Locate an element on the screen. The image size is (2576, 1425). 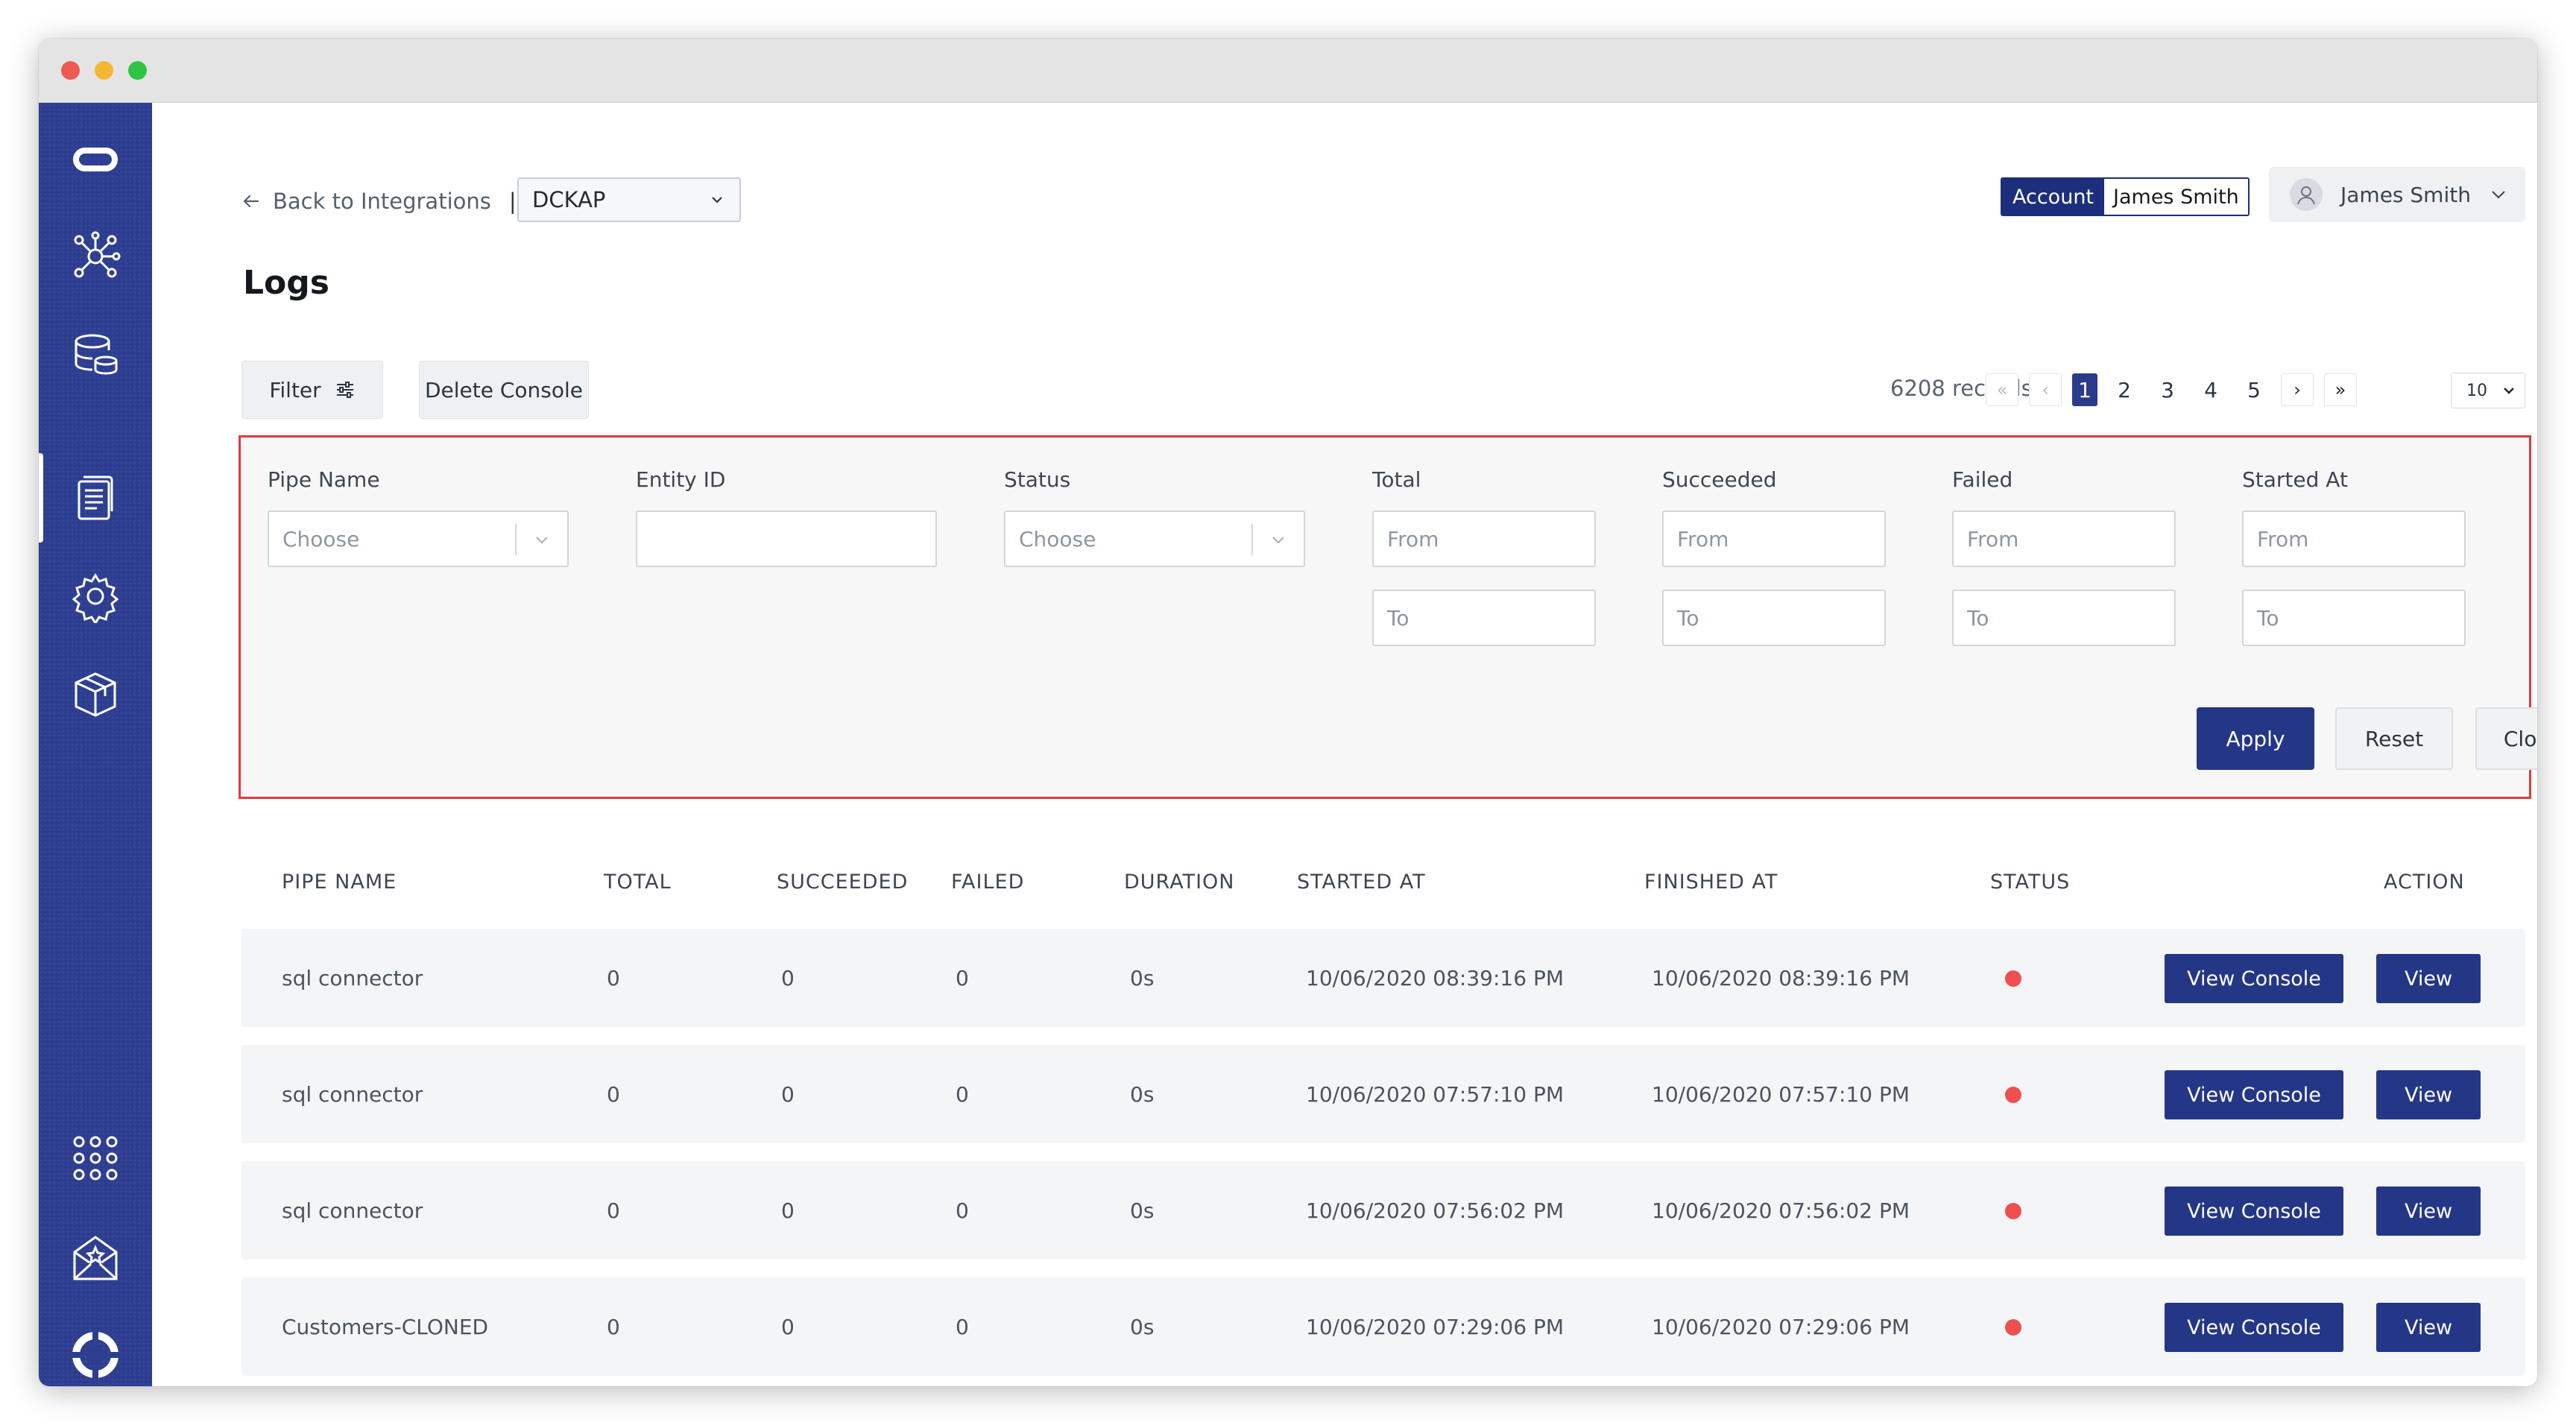
cell-finished-at: 10/06/2020 07:56:02 PM is located at coordinates (1781, 1211).